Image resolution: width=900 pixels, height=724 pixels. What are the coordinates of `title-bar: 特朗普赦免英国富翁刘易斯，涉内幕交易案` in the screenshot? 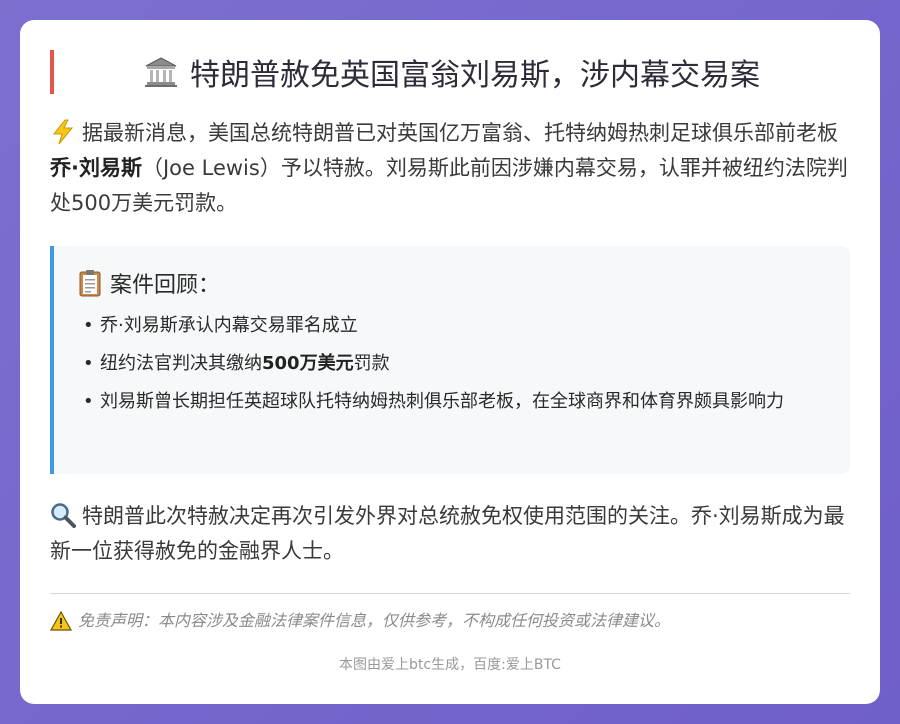 It's located at (450, 72).